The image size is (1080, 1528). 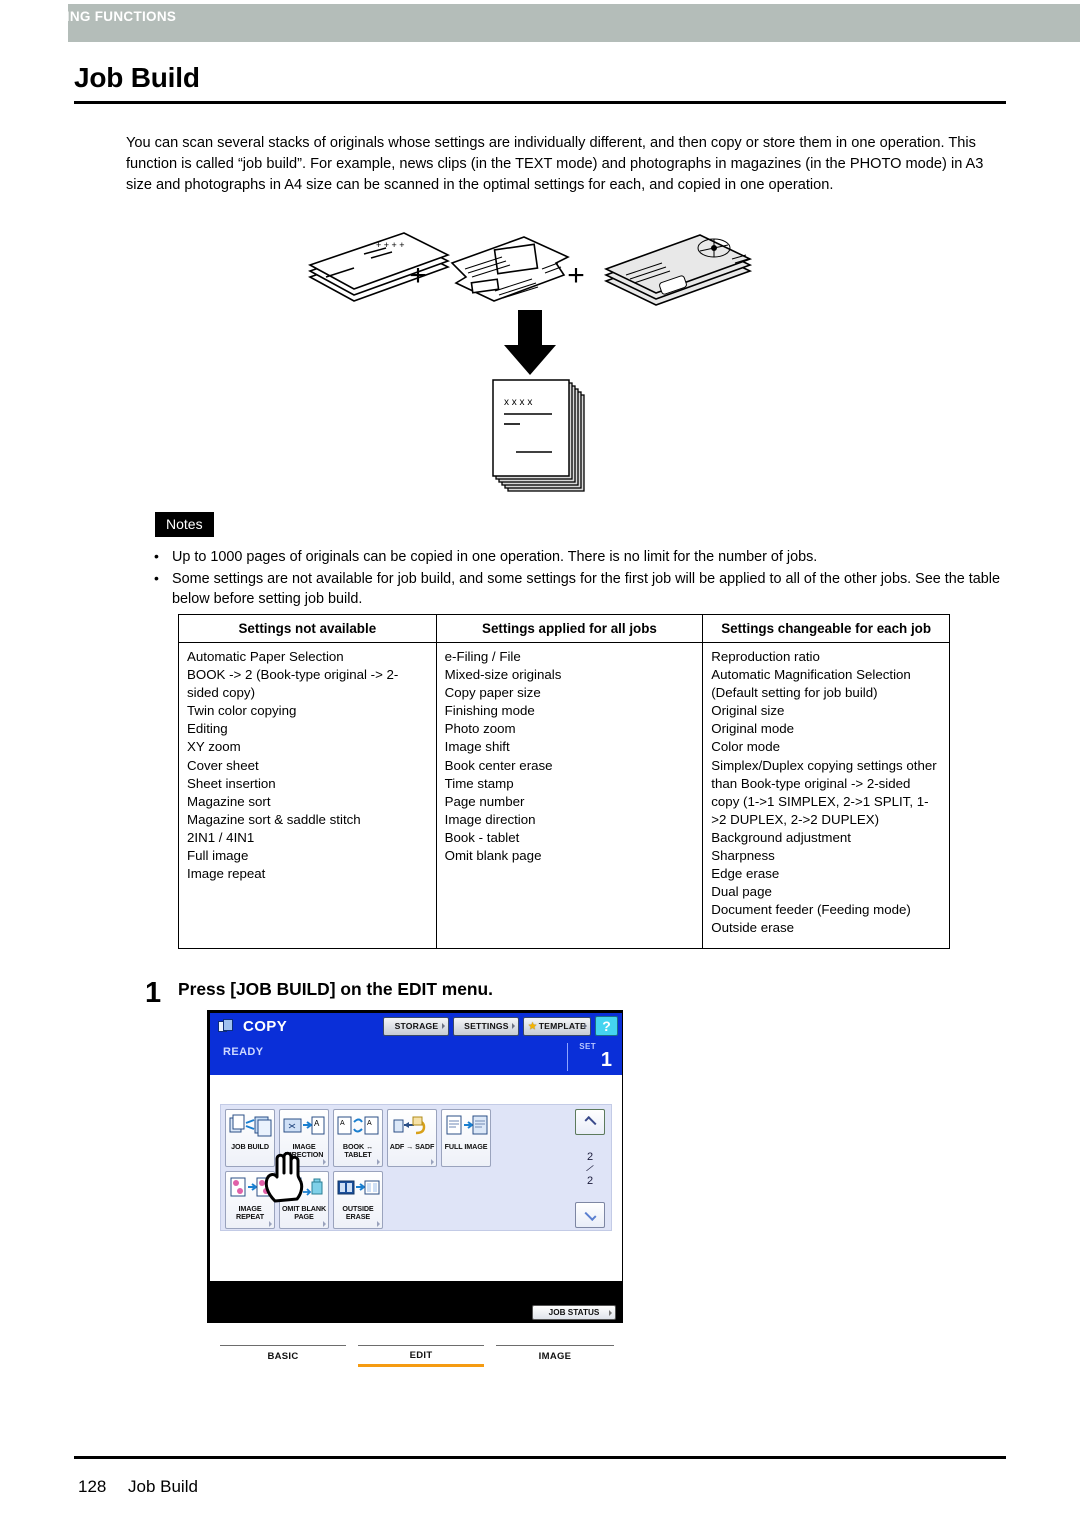 I want to click on tab-basic: BASIC, so click(x=289, y=1356).